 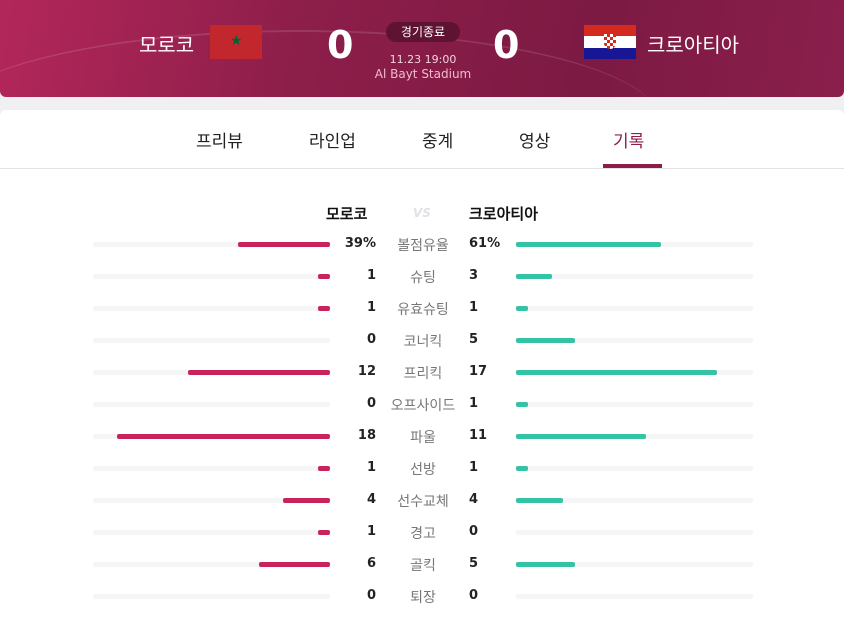 I want to click on stat-label: 골킥, so click(x=423, y=566).